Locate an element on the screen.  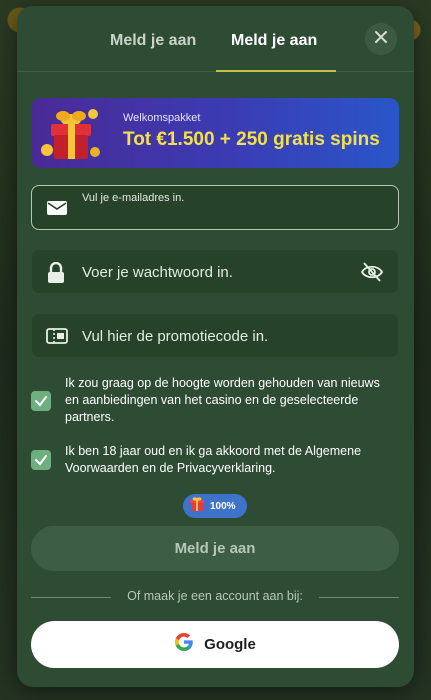
banner-kicker: Welkomspakket is located at coordinates (162, 118).